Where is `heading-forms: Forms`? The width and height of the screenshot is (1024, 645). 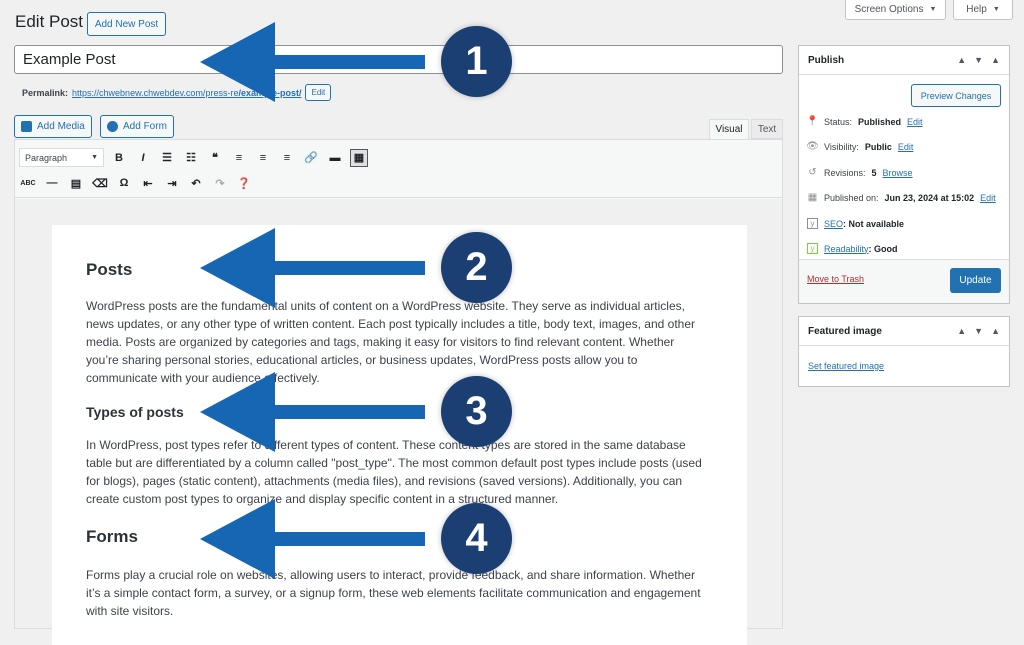
heading-forms: Forms is located at coordinates (112, 536).